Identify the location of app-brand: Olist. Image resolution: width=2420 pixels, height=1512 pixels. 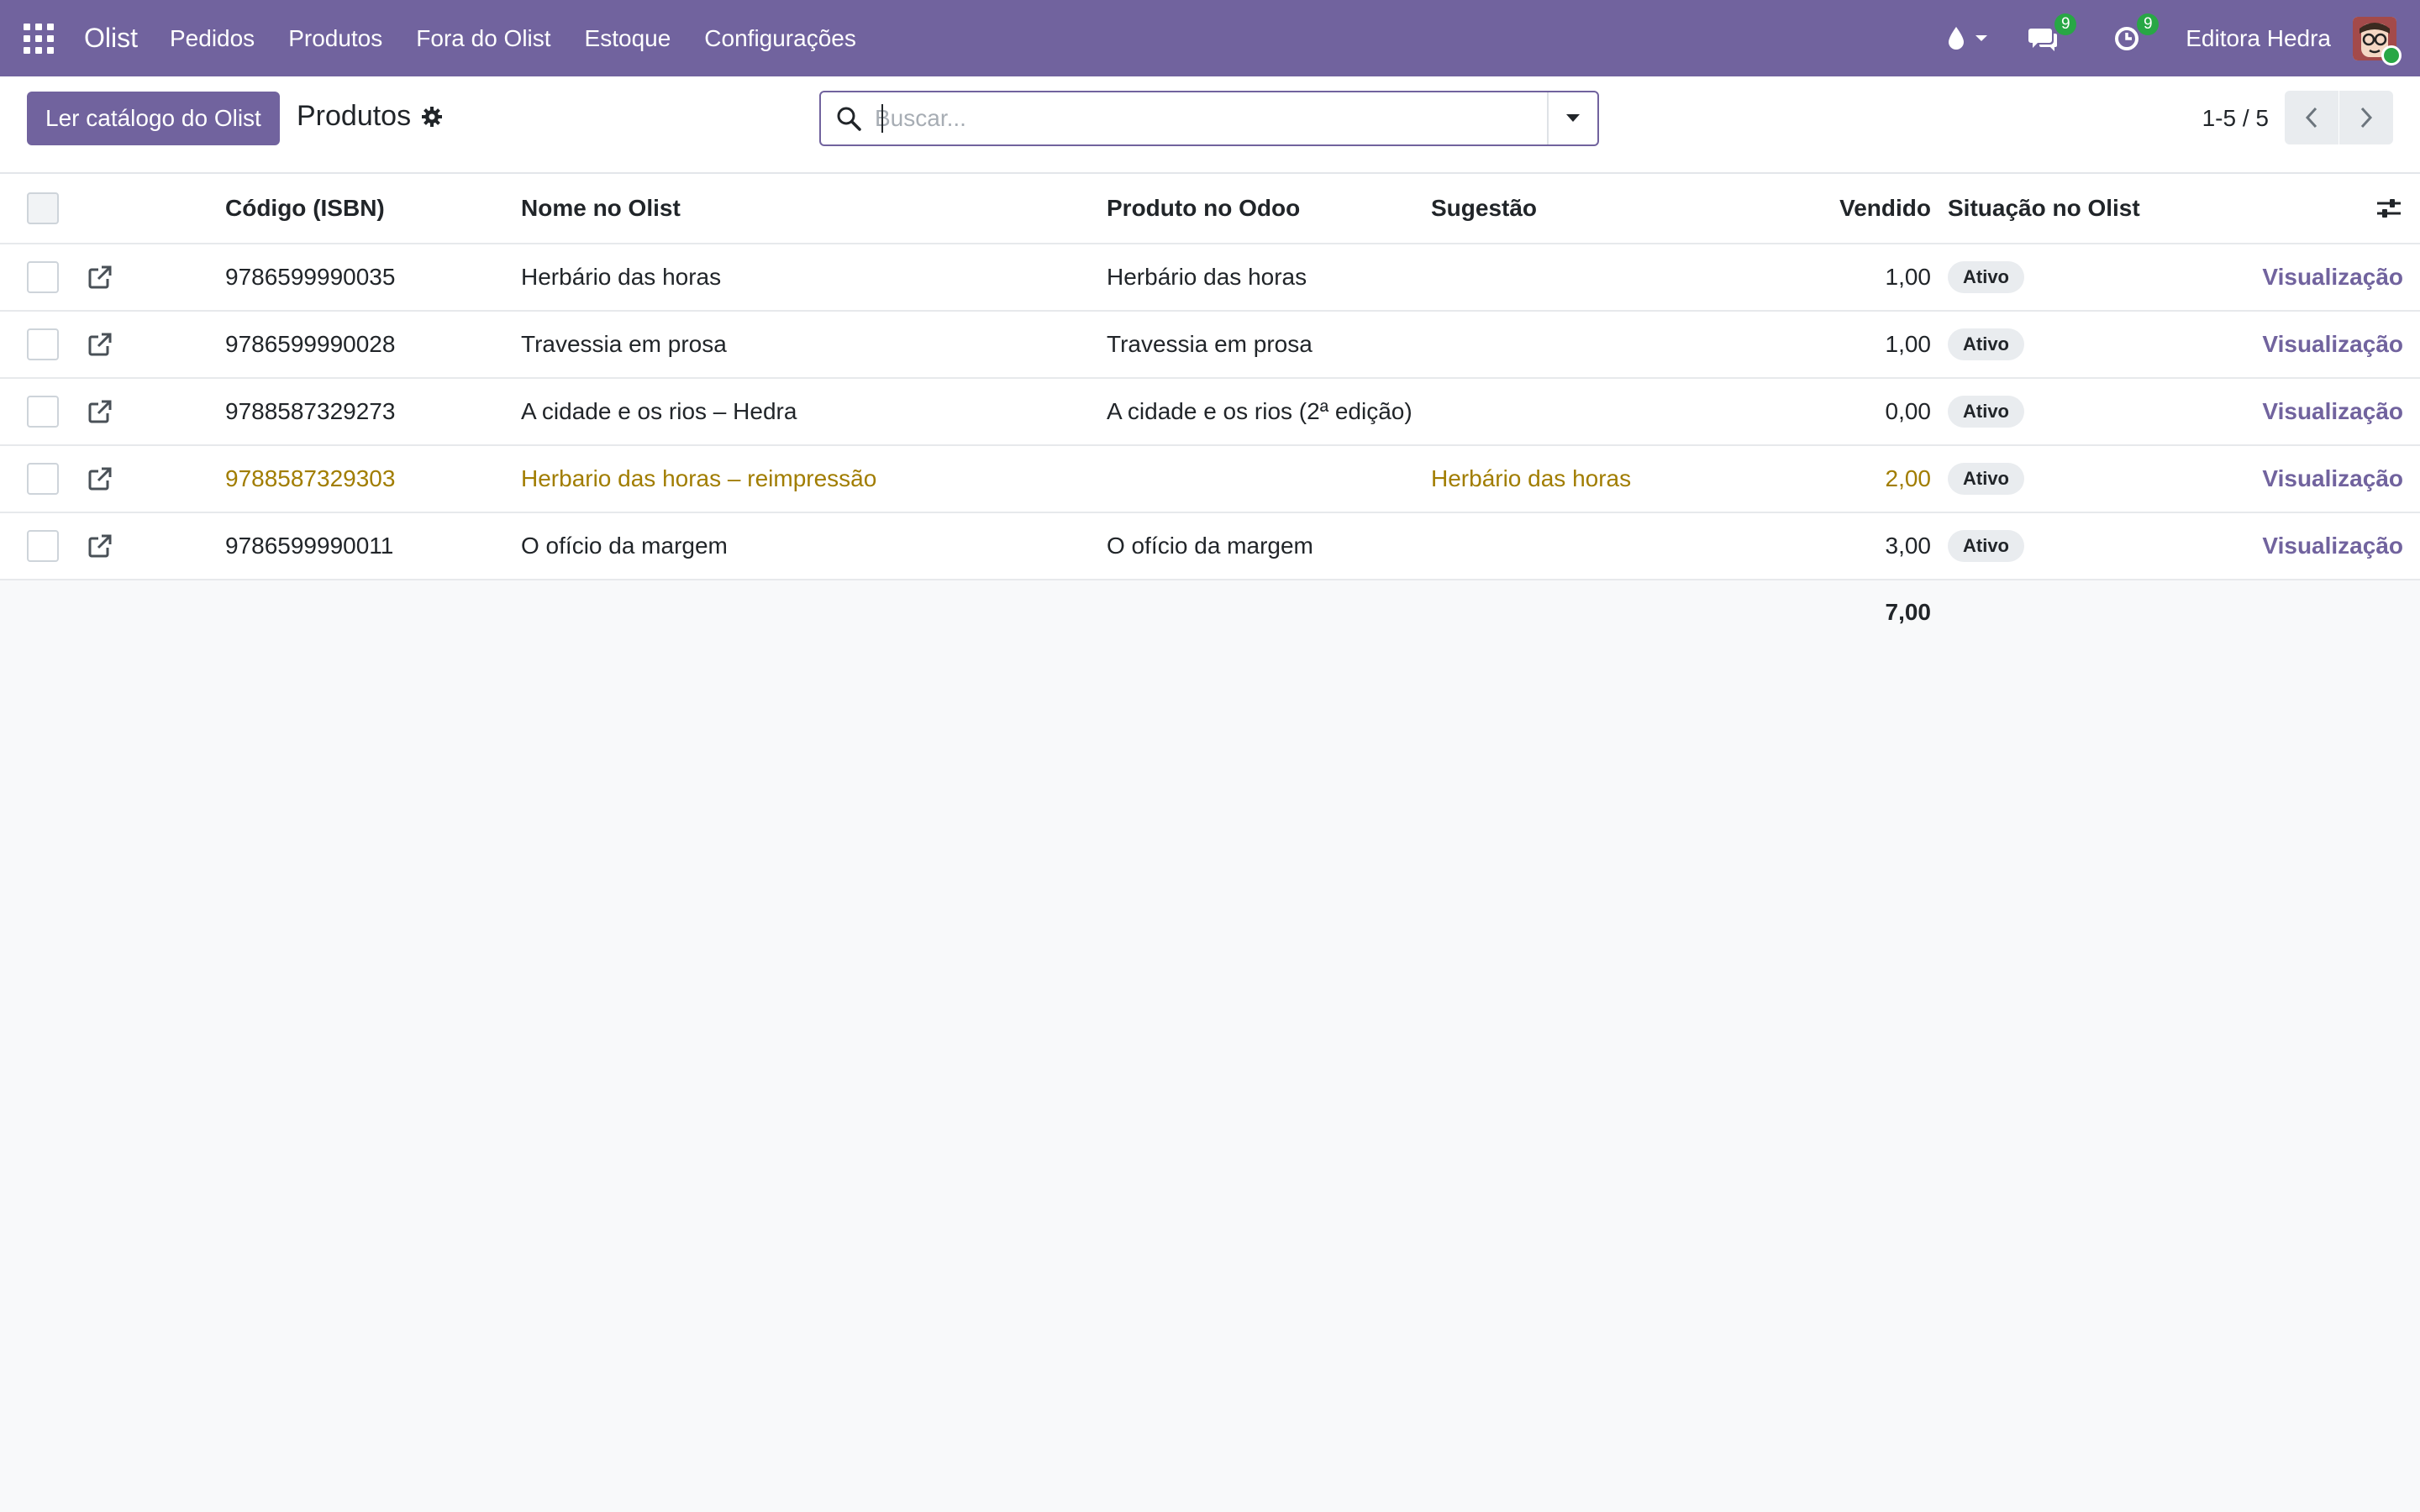
(111, 38).